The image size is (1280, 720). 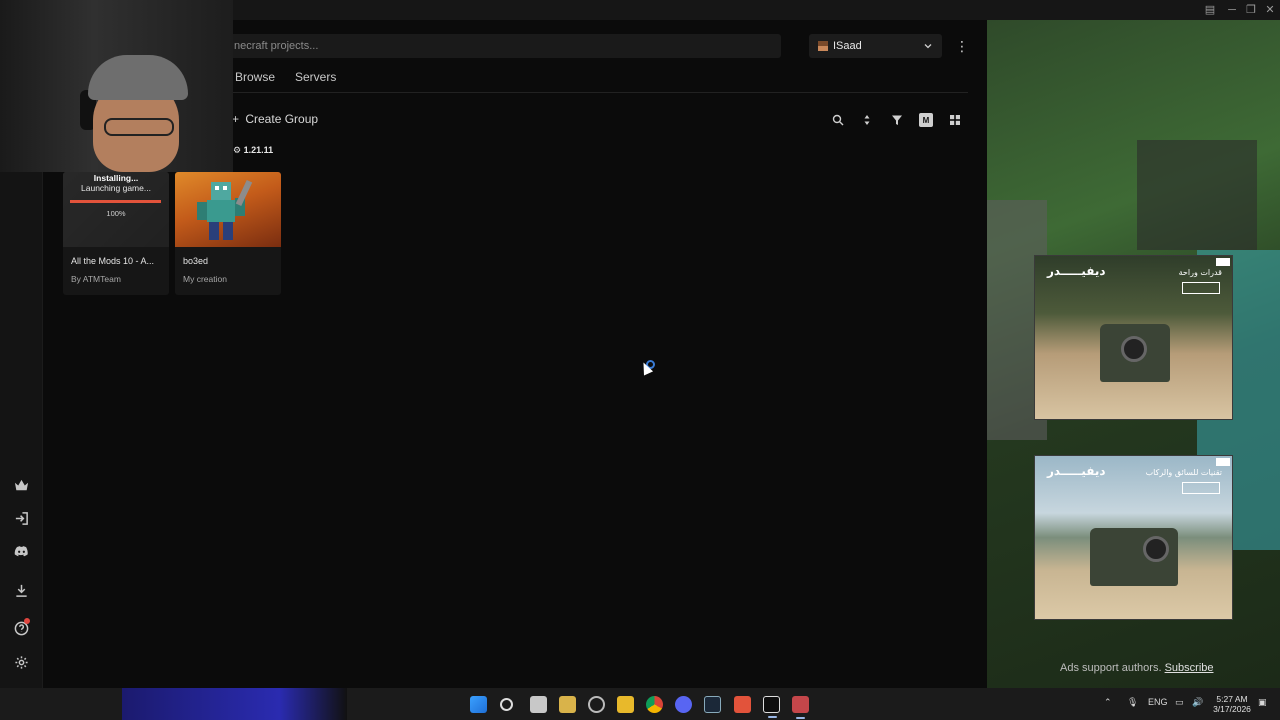 I want to click on version-badge: ⚙ 1.21.11, so click(x=253, y=150).